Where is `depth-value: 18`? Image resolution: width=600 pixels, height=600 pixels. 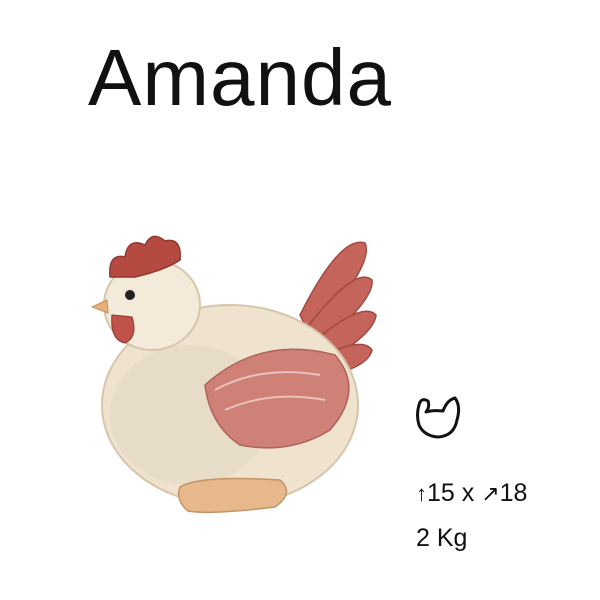 depth-value: 18 is located at coordinates (513, 493).